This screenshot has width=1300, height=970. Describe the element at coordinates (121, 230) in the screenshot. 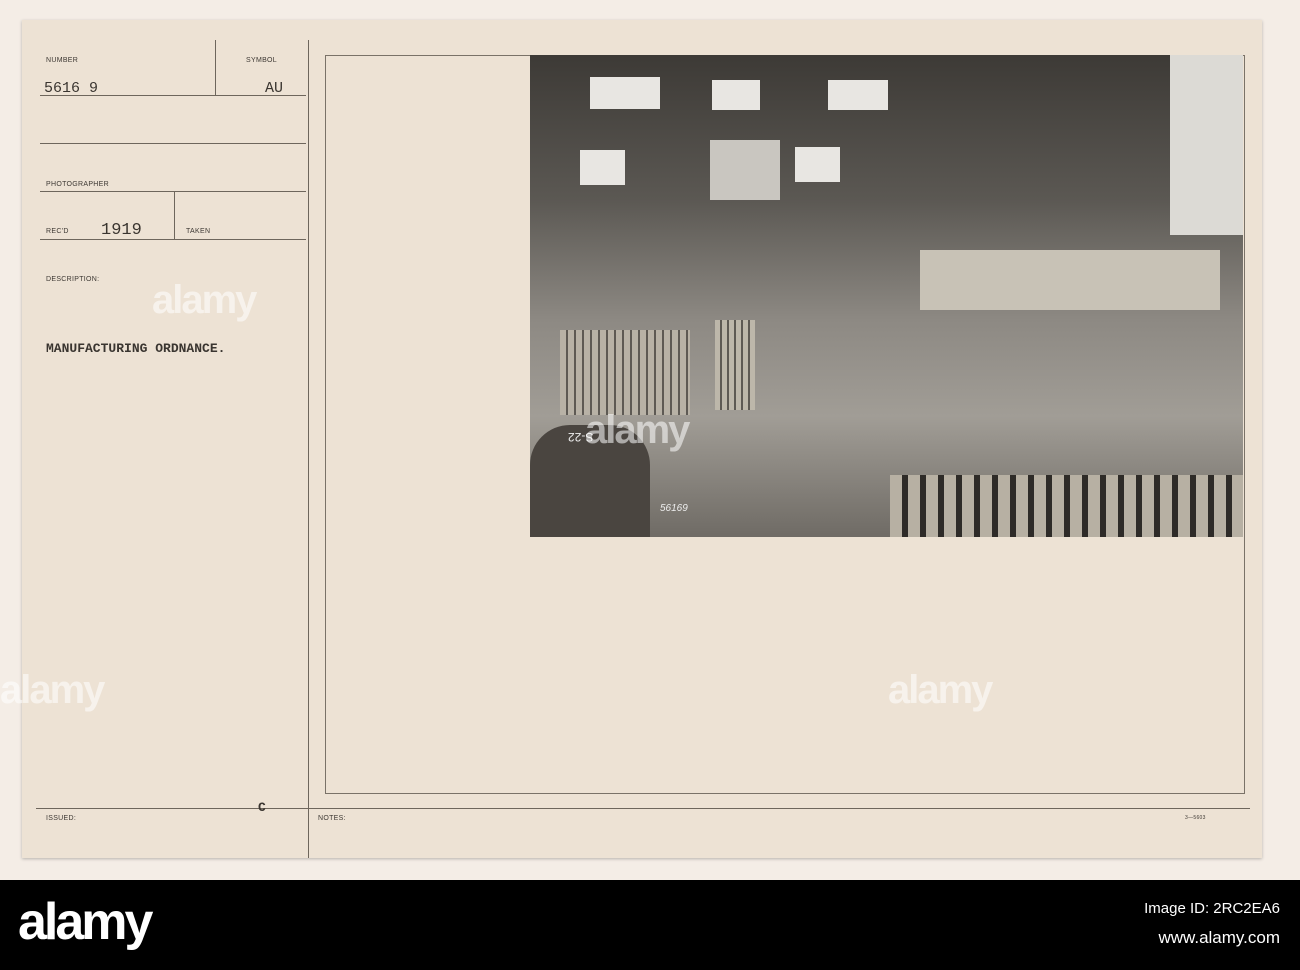

I see `recd-value: 1919` at that location.